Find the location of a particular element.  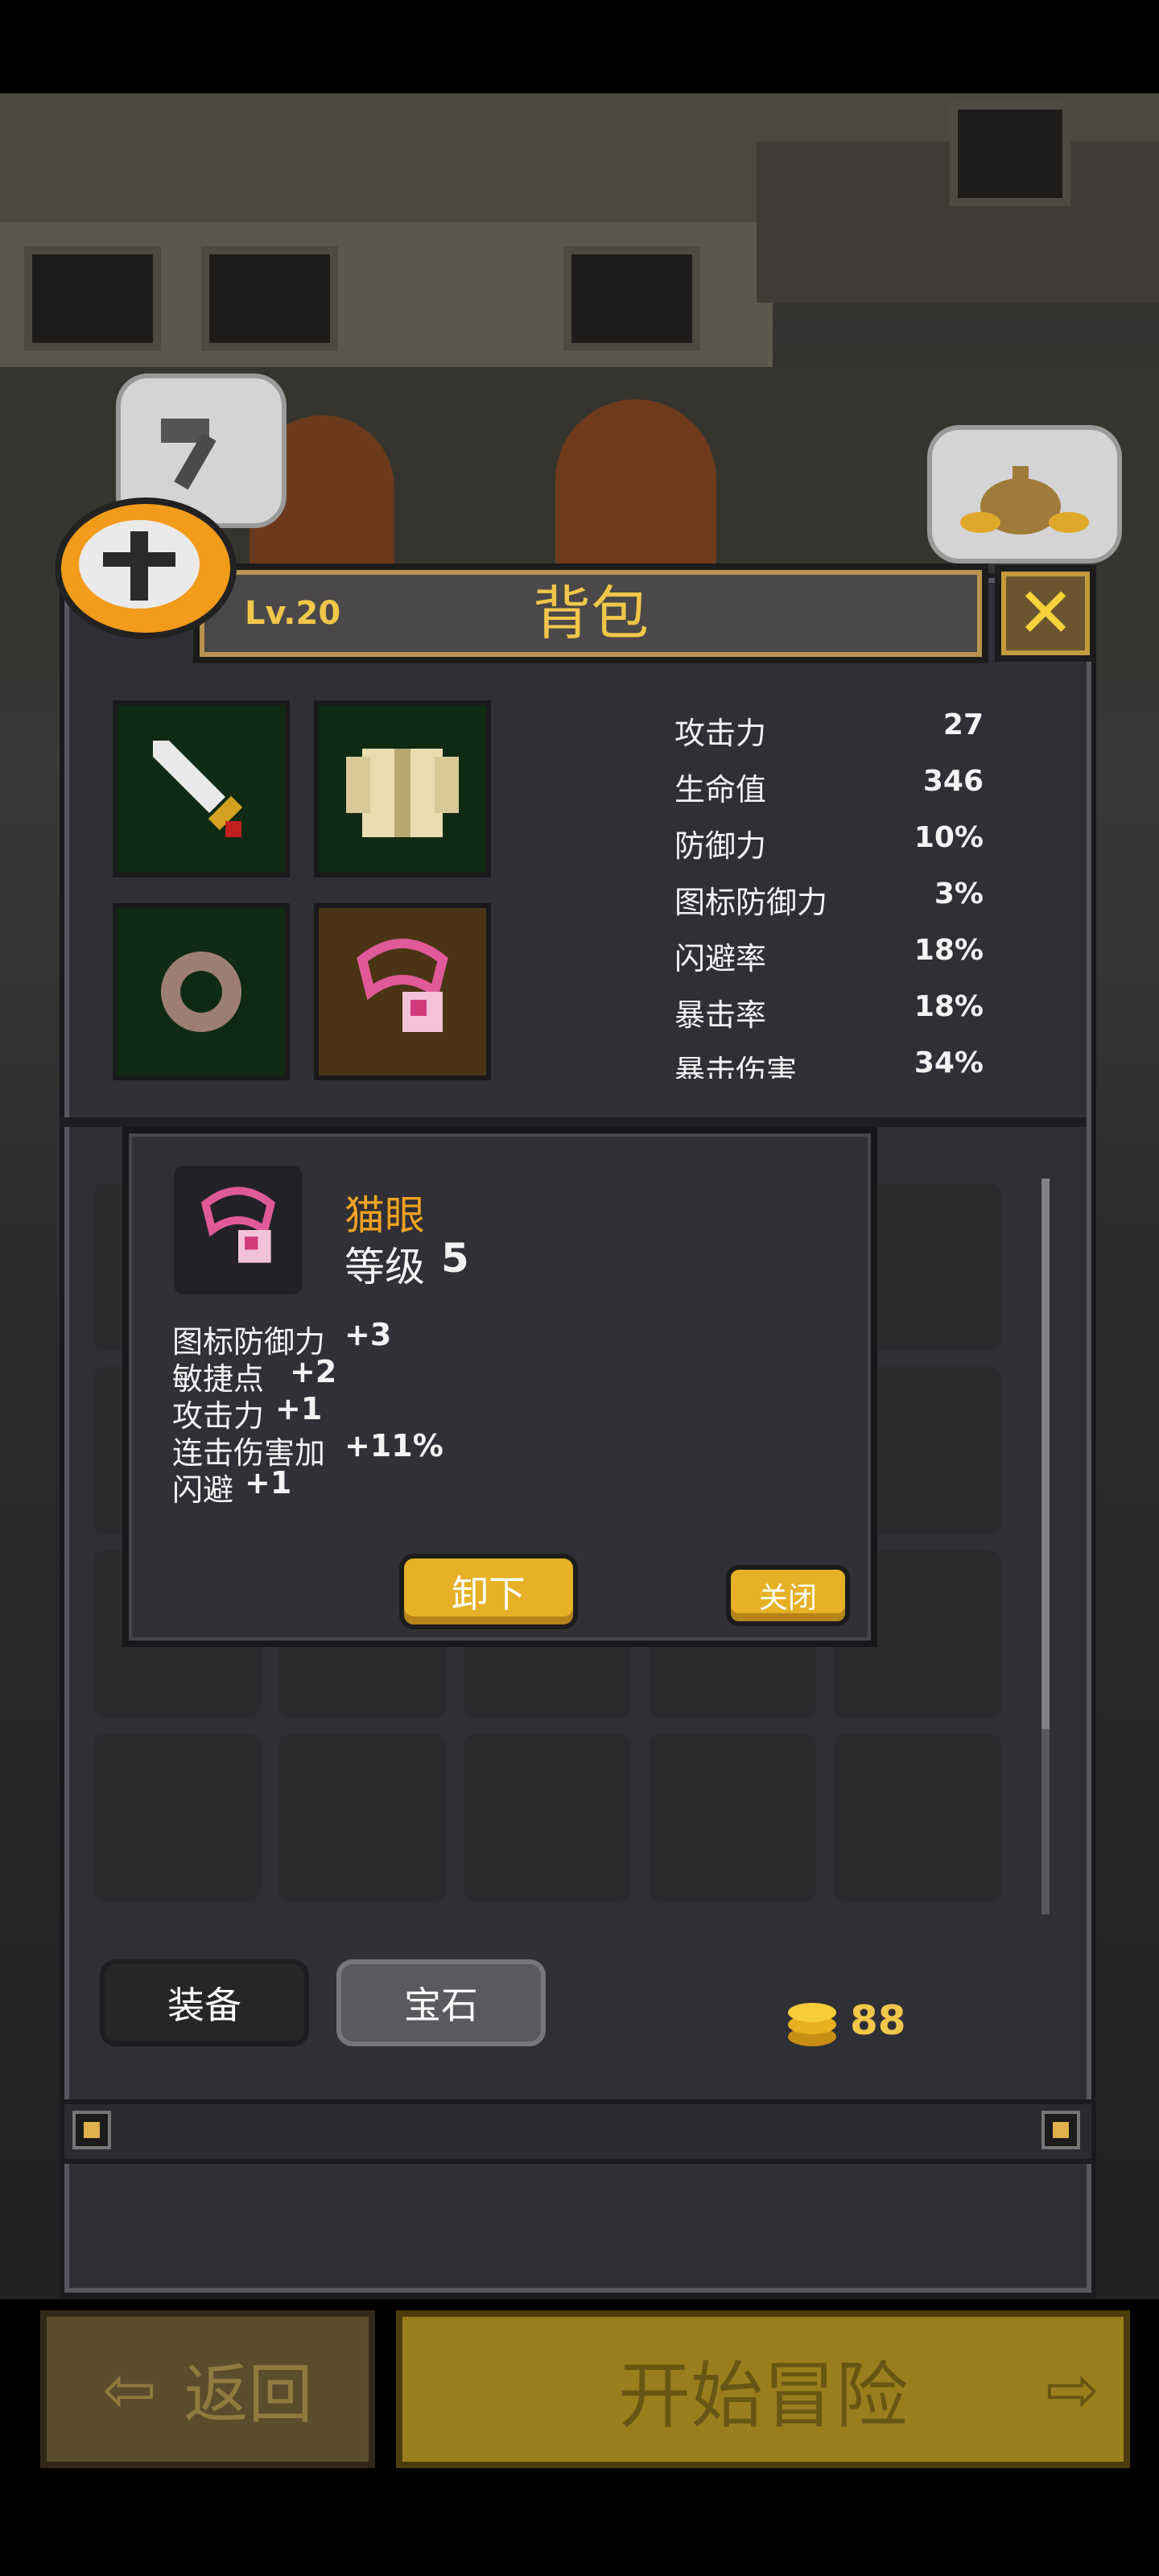

unequip-button: 卸下 is located at coordinates (488, 1591).